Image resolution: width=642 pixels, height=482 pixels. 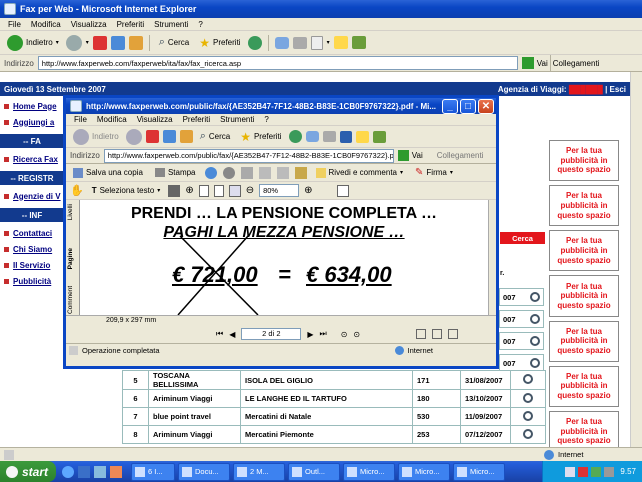 What do you see at coordinates (379, 136) in the screenshot?
I see `messenger-icon` at bounding box center [379, 136].